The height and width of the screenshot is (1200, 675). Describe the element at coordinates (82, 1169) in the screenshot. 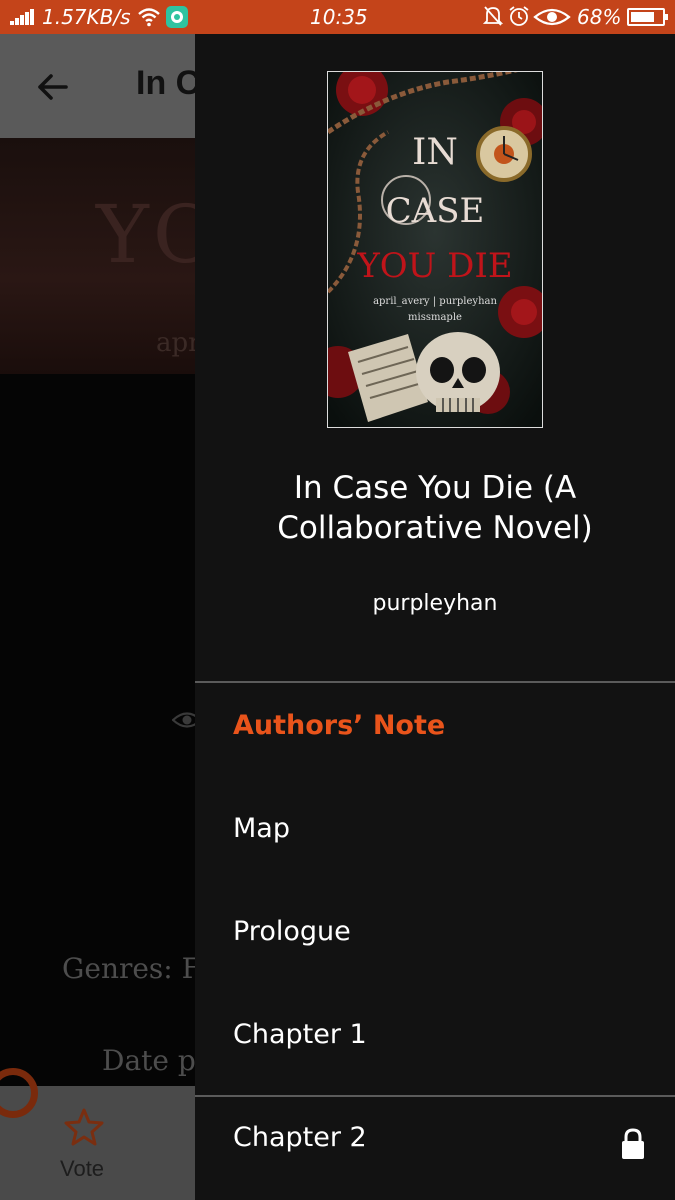

I see `vote-label: Vote` at that location.